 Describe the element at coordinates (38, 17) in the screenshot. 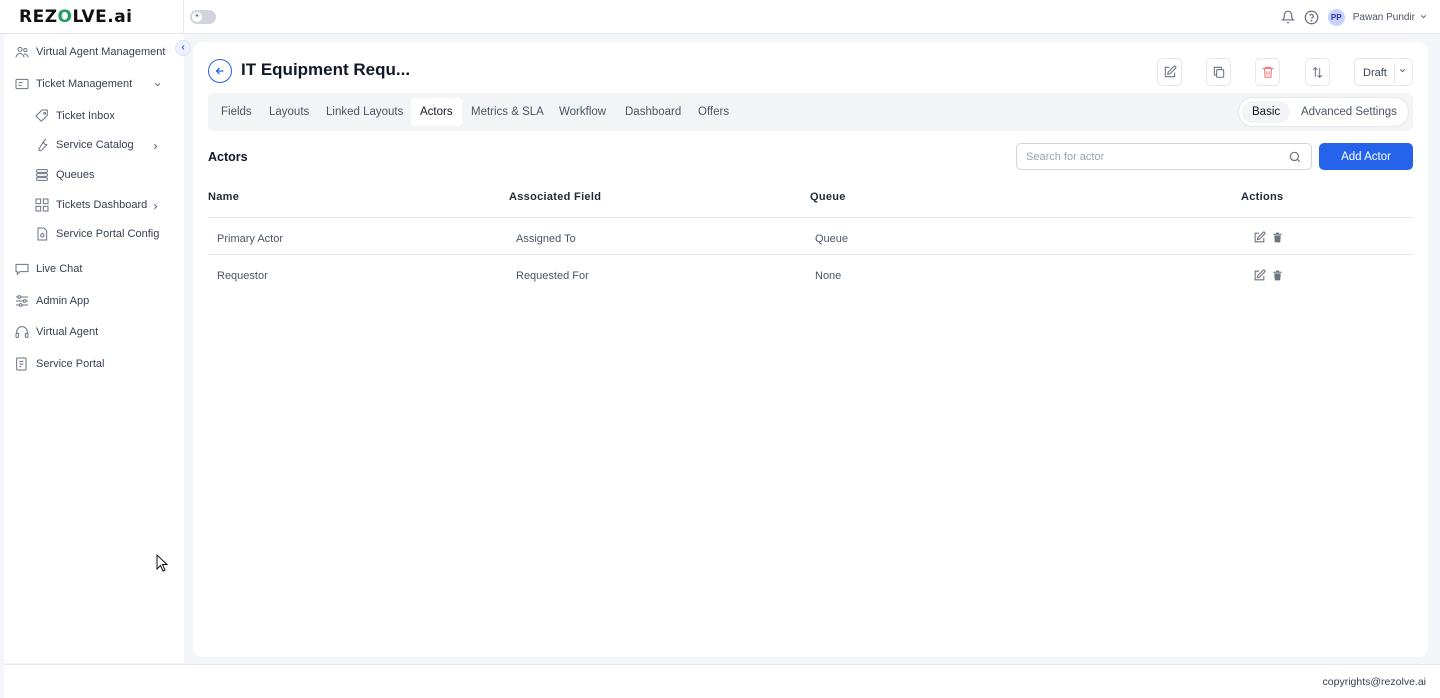

I see `logo-text: REZ` at that location.